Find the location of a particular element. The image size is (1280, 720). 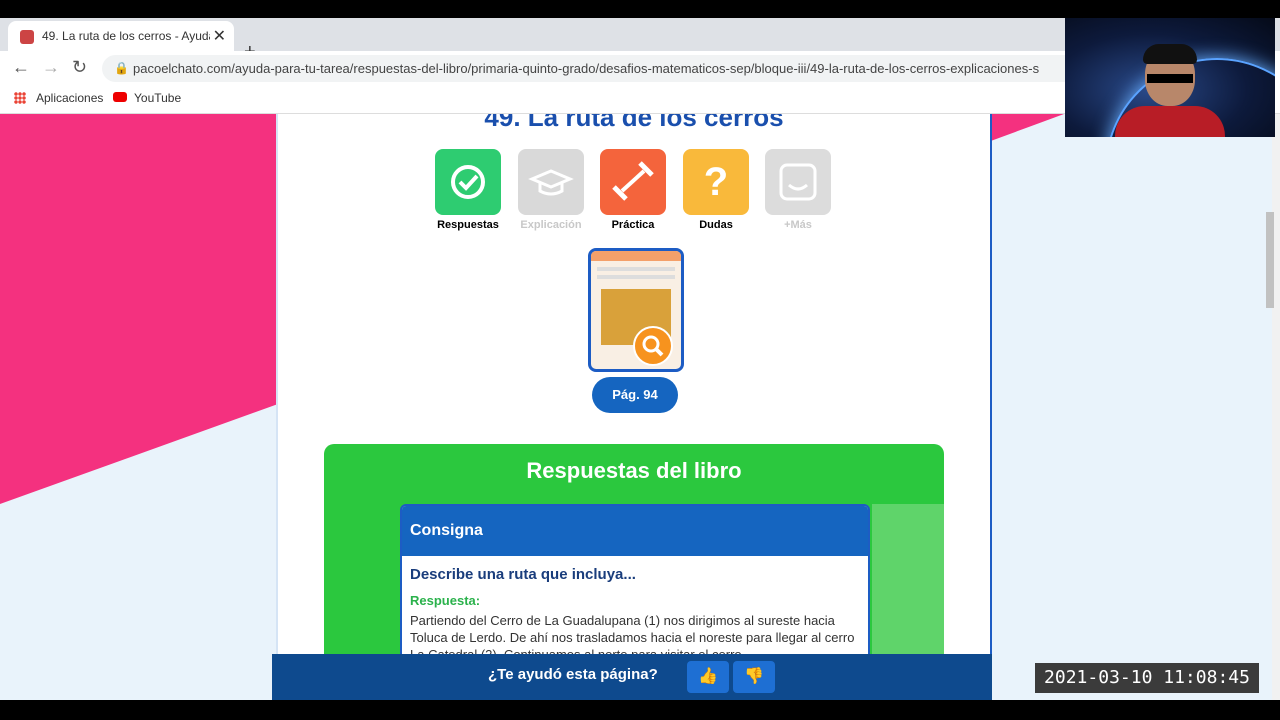

mas-label: +Más is located at coordinates (798, 225).